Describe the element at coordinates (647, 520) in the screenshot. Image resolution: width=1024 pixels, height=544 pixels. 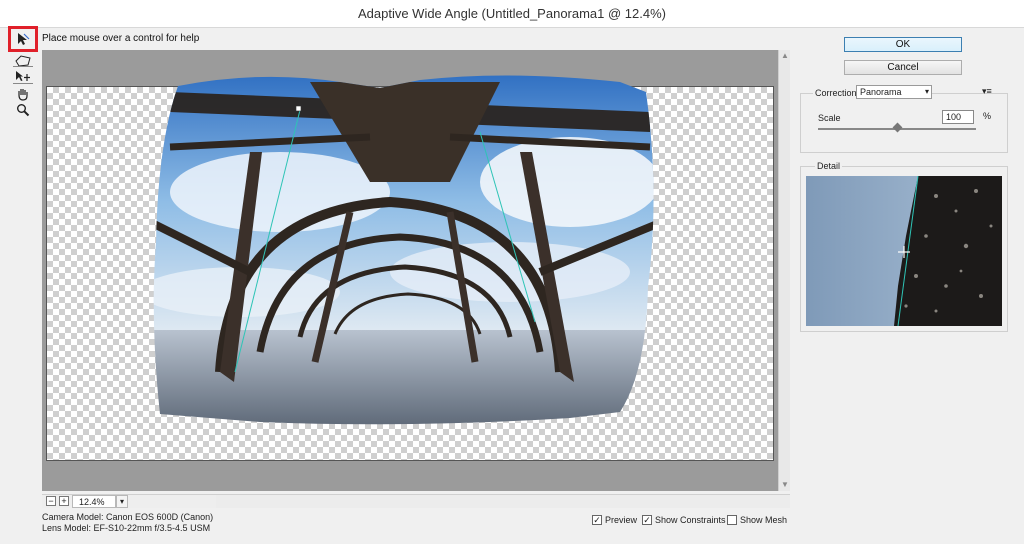
I see `show-constraints-checkbox: ✓` at that location.